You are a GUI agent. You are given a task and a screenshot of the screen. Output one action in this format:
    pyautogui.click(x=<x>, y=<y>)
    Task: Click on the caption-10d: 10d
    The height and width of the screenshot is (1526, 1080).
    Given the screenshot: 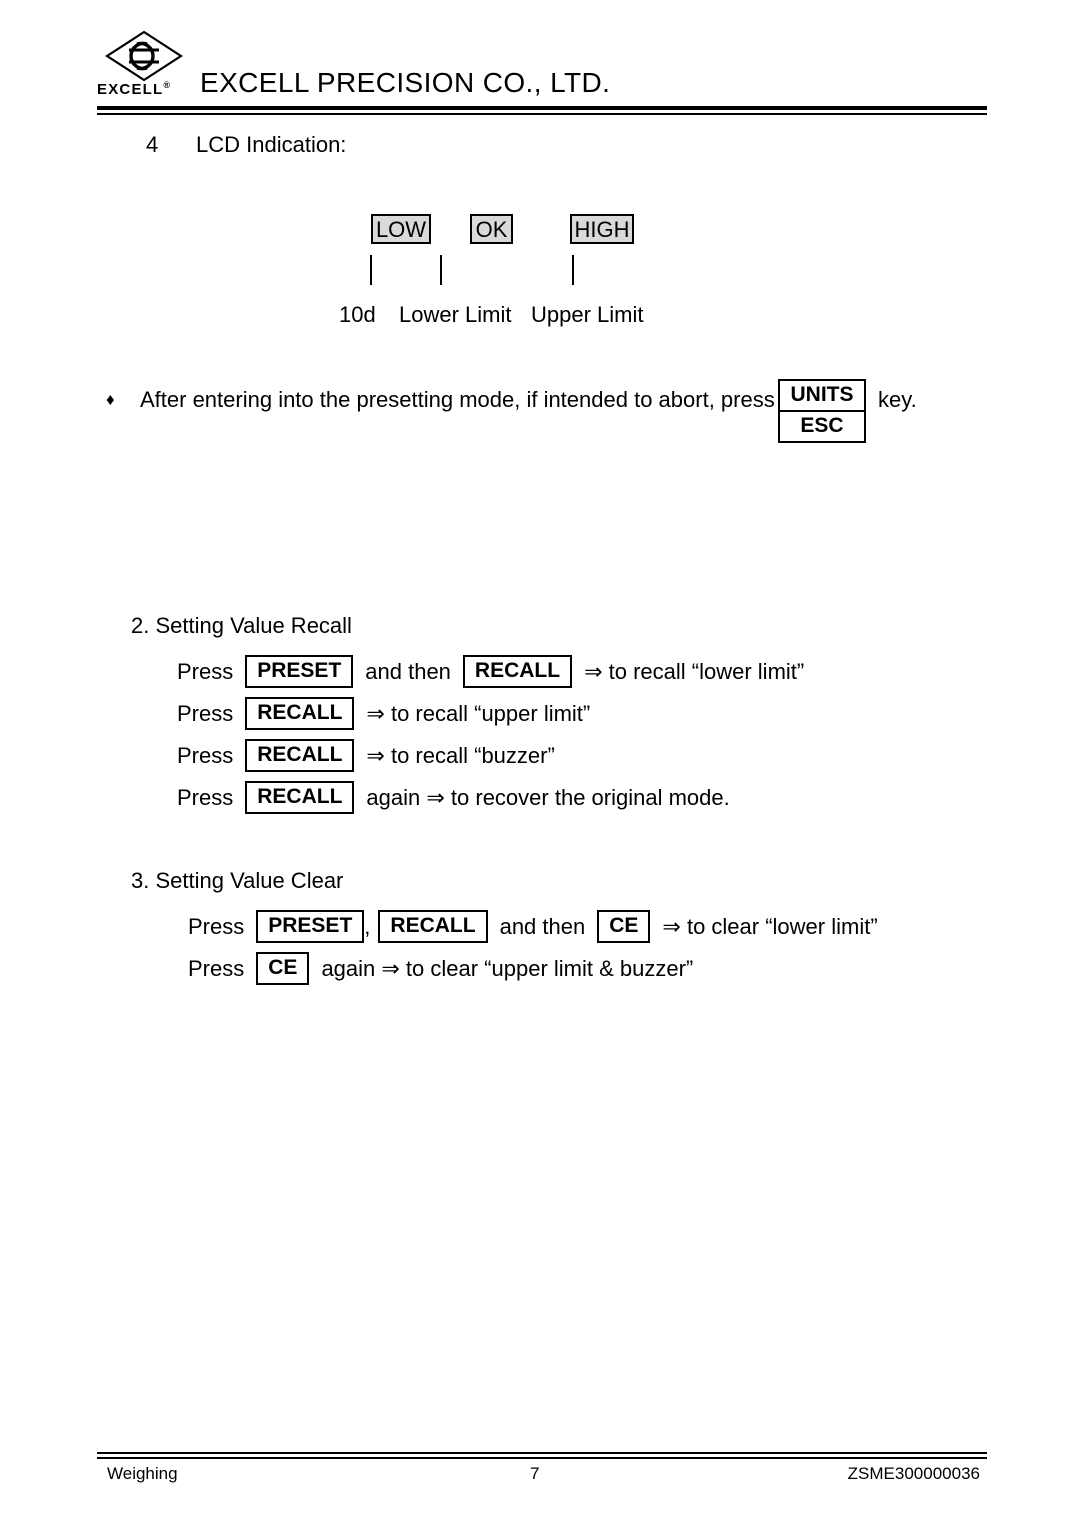 What is the action you would take?
    pyautogui.click(x=357, y=314)
    